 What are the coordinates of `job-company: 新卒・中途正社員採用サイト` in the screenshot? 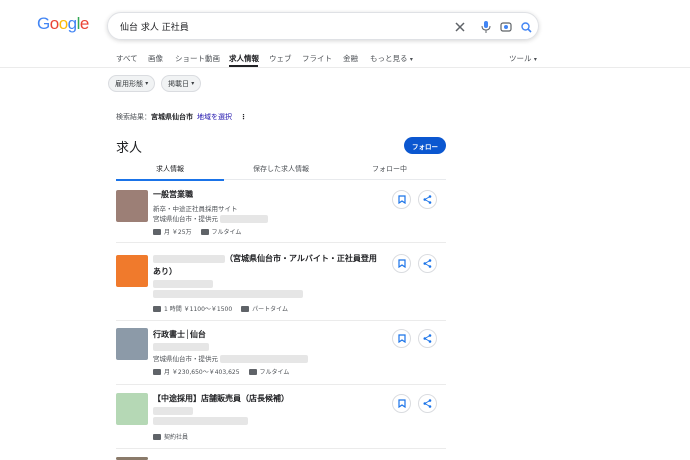 It's located at (195, 209).